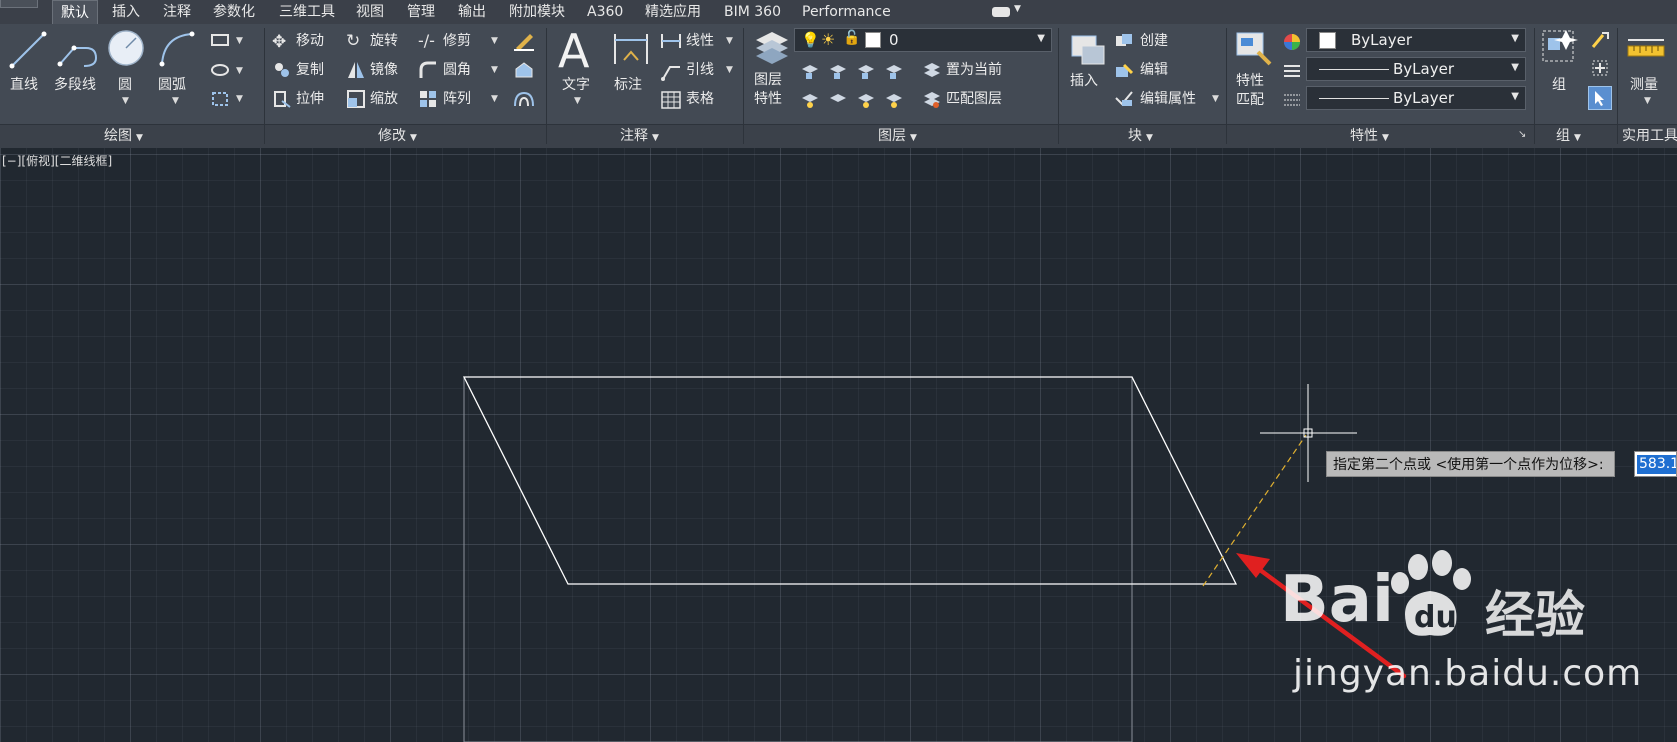 Image resolution: width=1677 pixels, height=742 pixels. Describe the element at coordinates (524, 70) in the screenshot. I see `explode-icon` at that location.